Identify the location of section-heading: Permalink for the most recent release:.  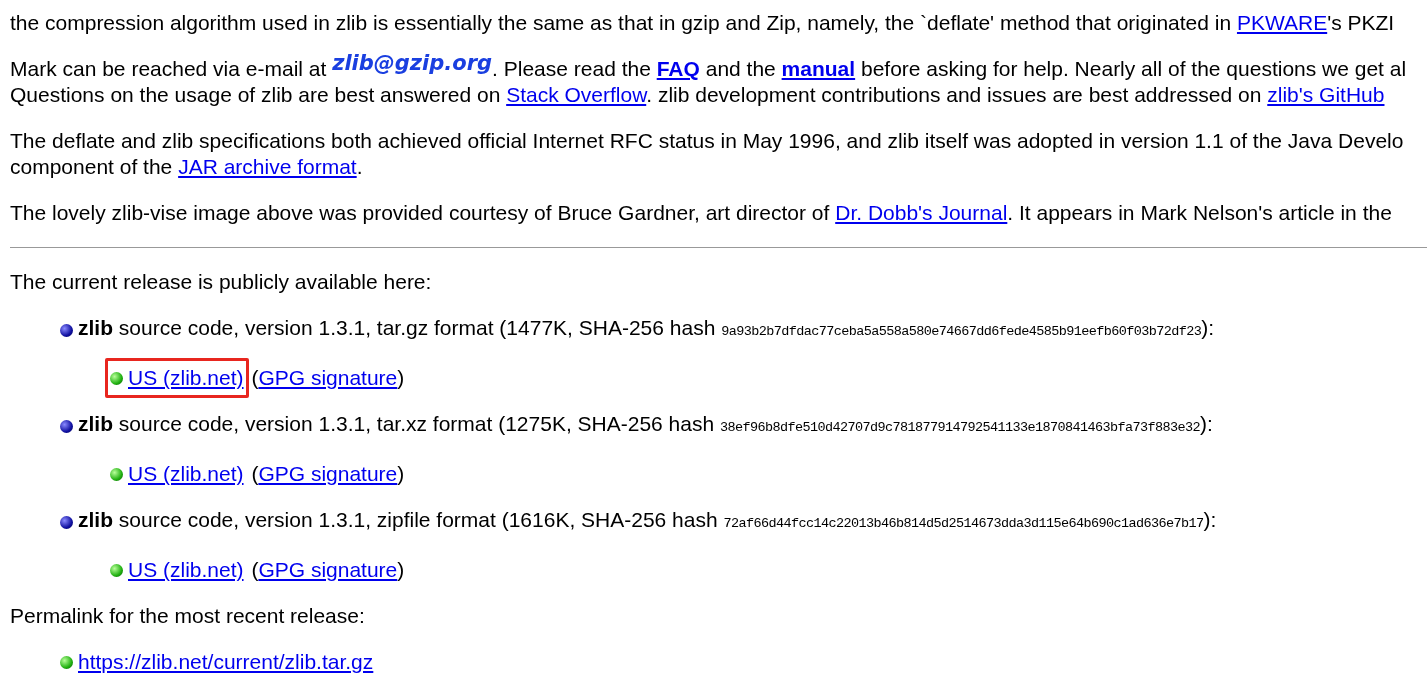
(187, 615).